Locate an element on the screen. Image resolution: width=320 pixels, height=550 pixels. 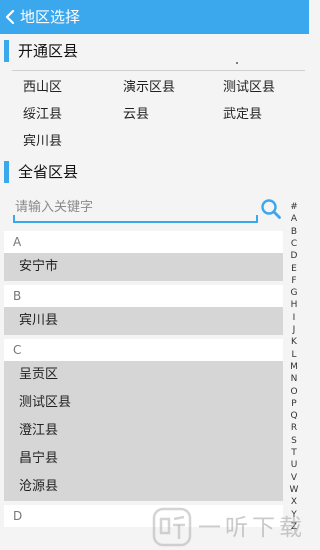
index-letter: G is located at coordinates (294, 293).